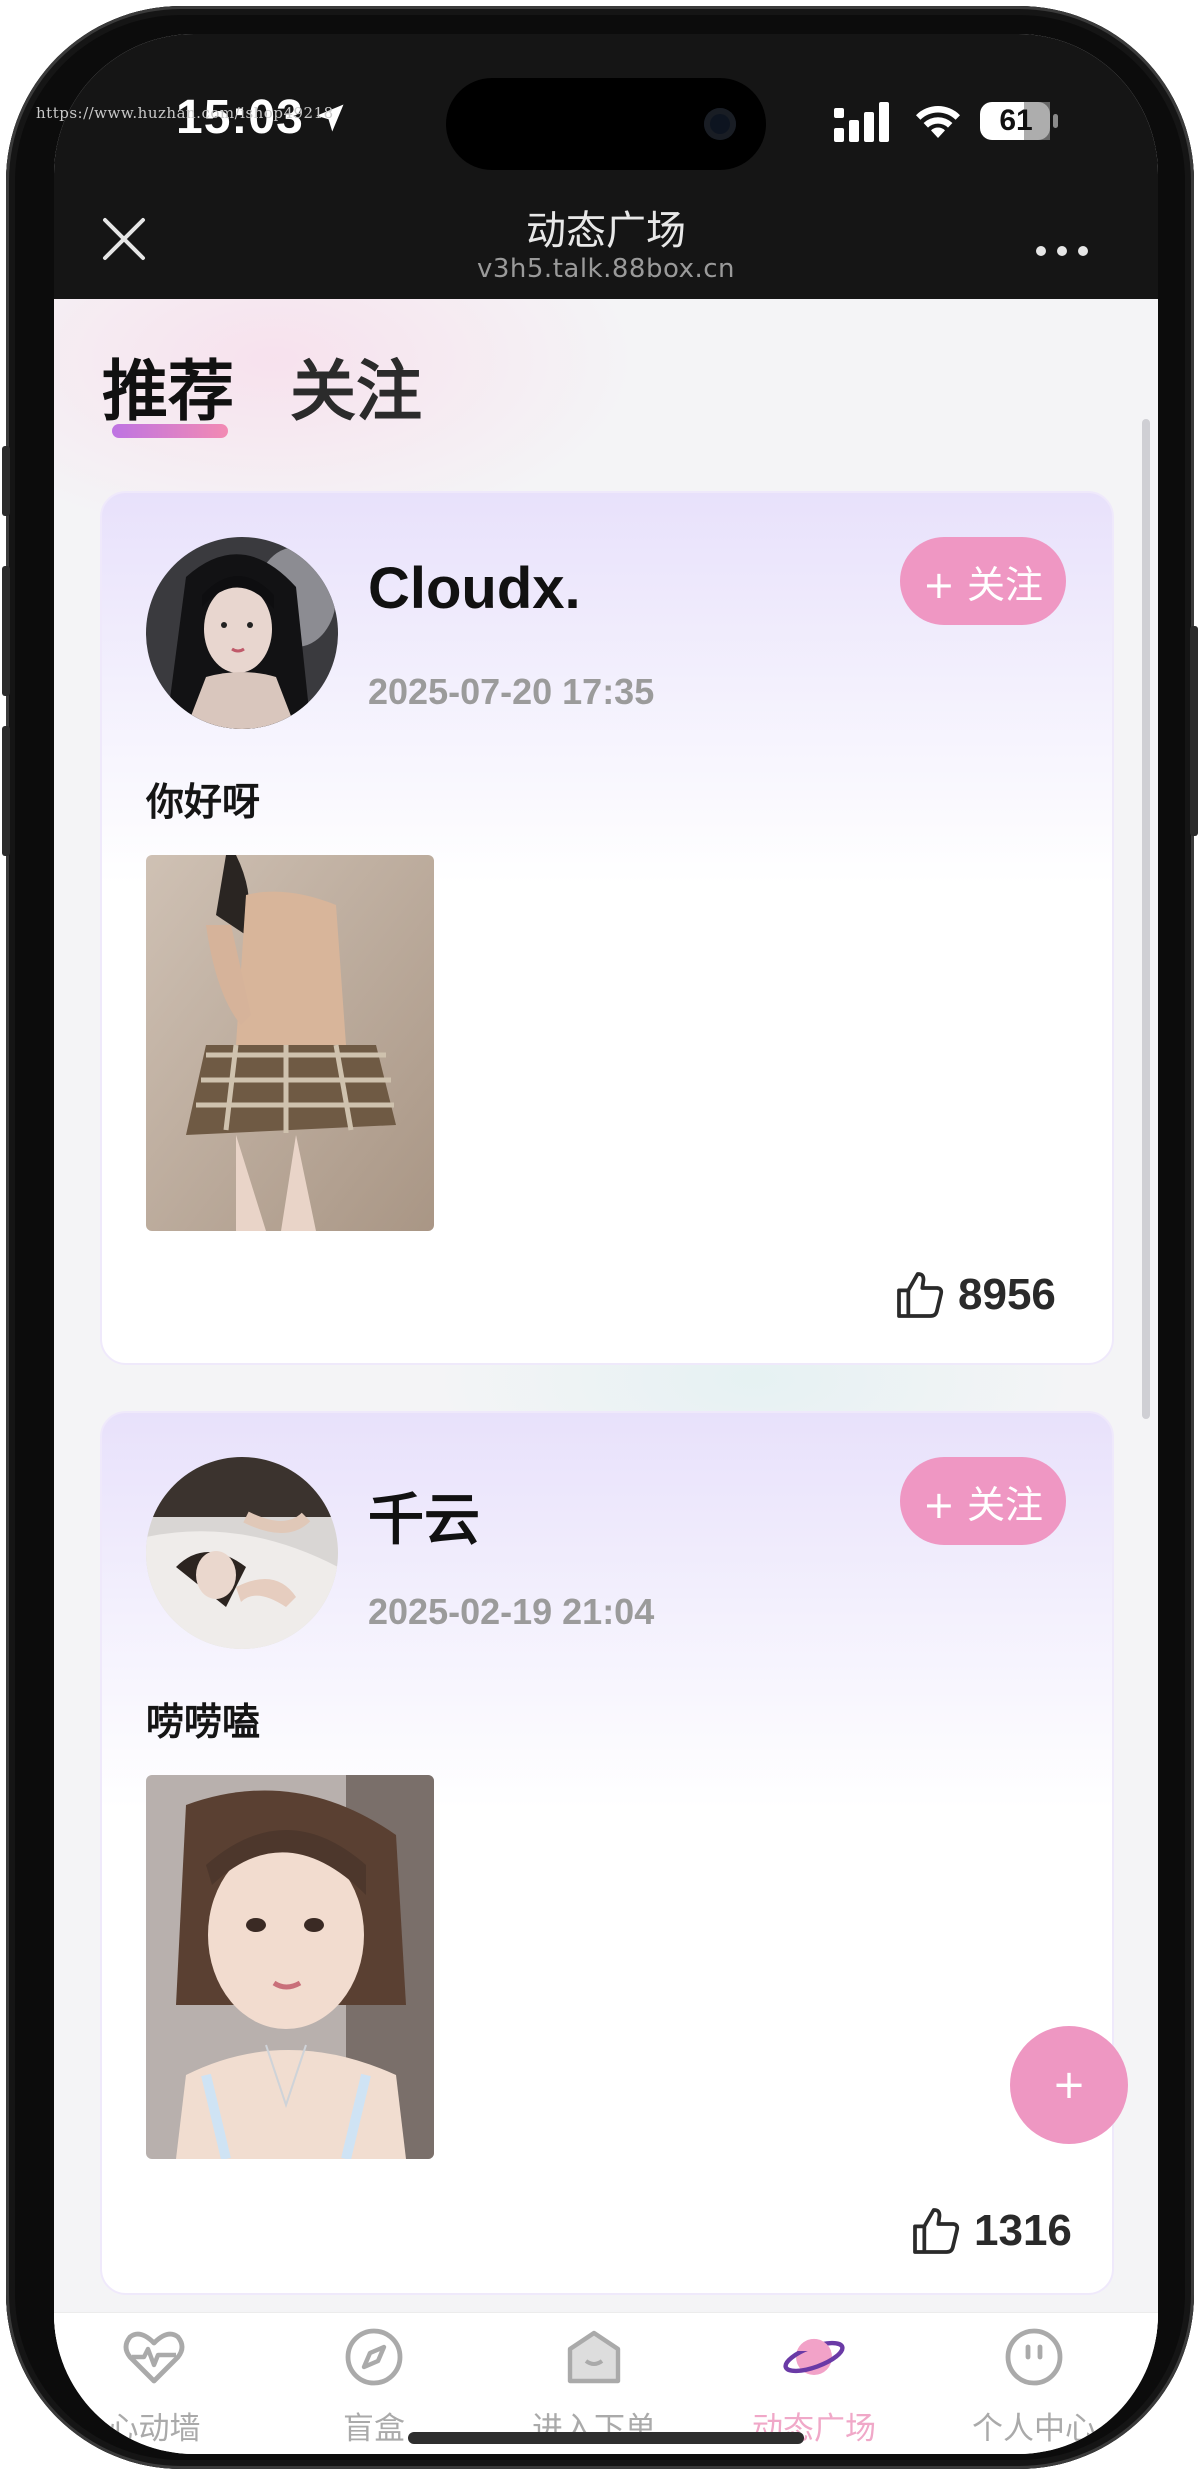  I want to click on tab-profile: 个人中心, so click(1034, 2383).